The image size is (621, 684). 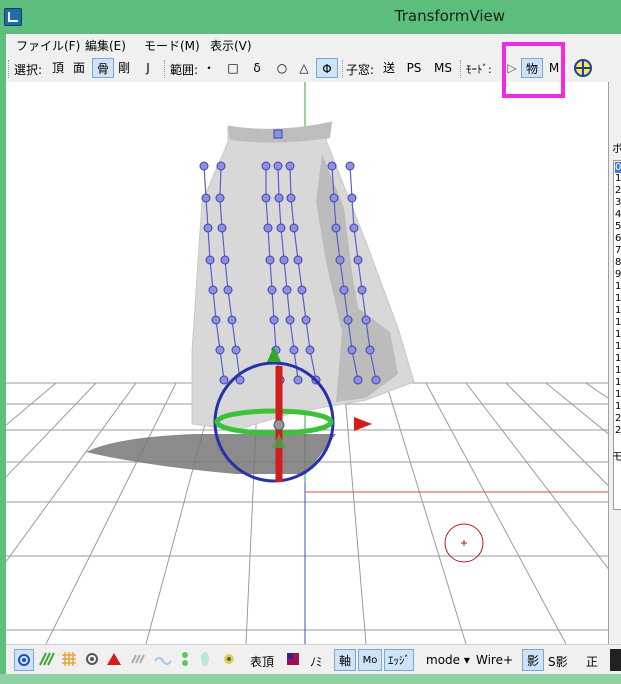 What do you see at coordinates (583, 68) in the screenshot?
I see `crosshair-icon` at bounding box center [583, 68].